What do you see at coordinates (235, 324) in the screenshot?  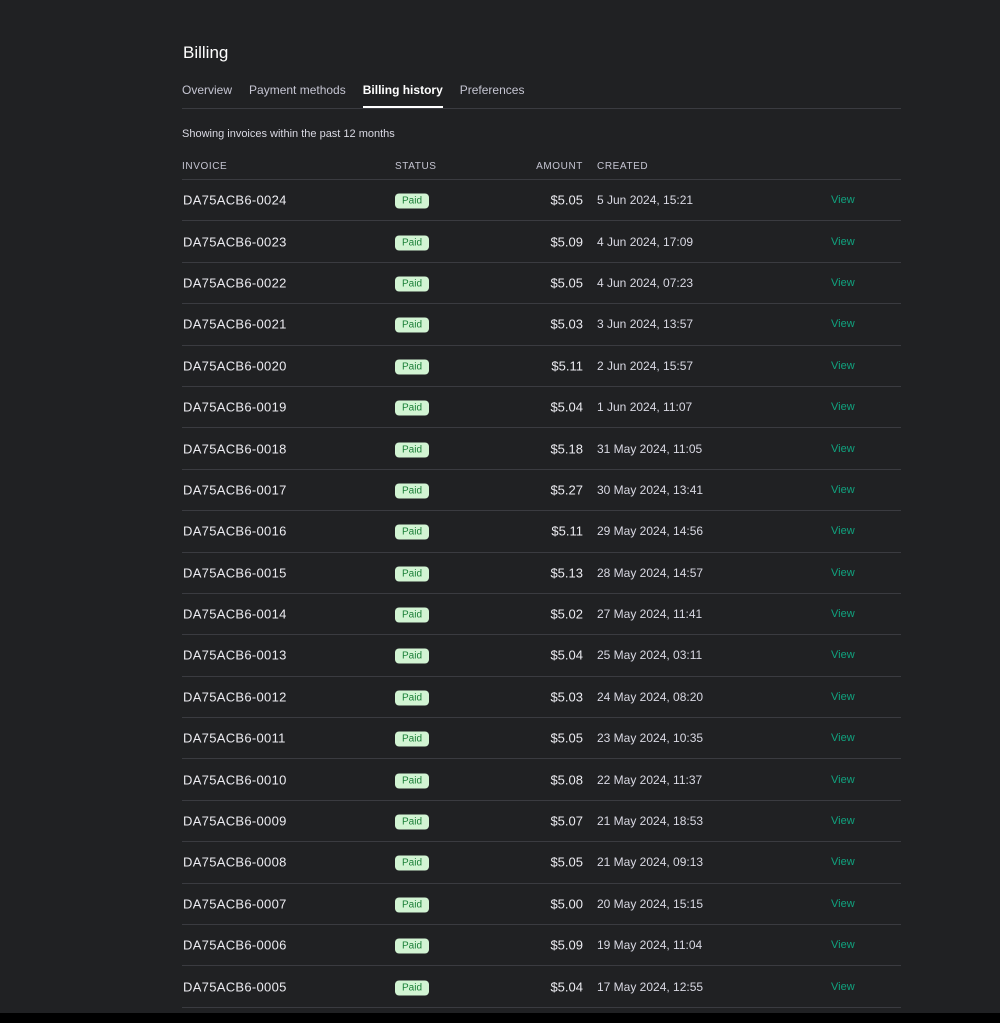 I see `invoice-id: DA75ACB6-0021` at bounding box center [235, 324].